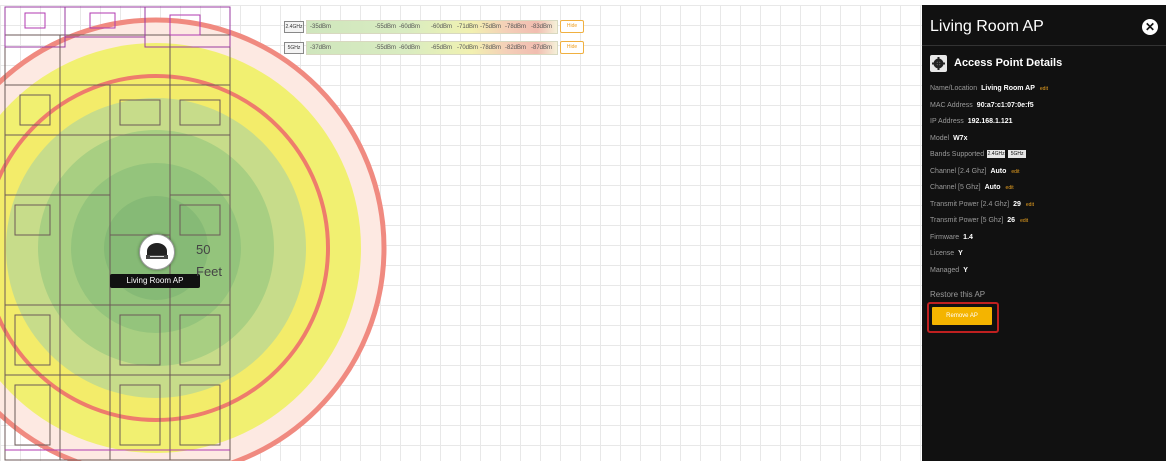 This screenshot has width=1166, height=461. I want to click on access-point-marker, so click(157, 252).